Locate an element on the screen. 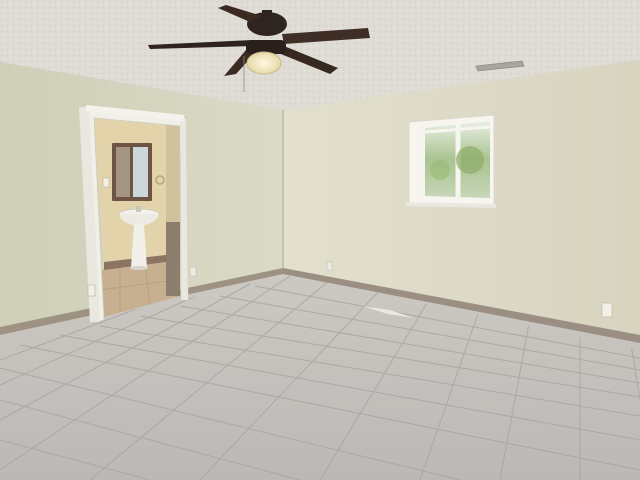 This screenshot has width=640, height=480. fan-light is located at coordinates (264, 63).